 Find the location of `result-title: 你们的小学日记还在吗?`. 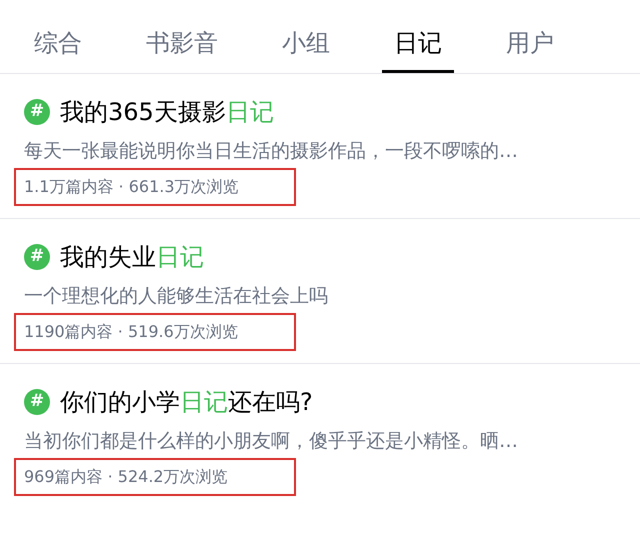

result-title: 你们的小学日记还在吗? is located at coordinates (186, 402).